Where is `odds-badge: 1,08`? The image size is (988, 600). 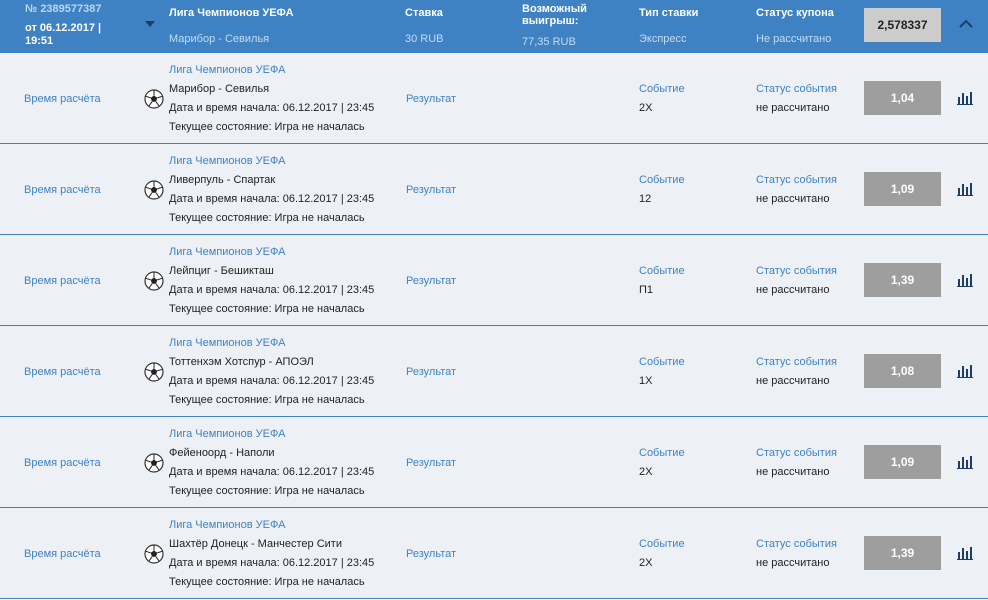 odds-badge: 1,08 is located at coordinates (902, 371).